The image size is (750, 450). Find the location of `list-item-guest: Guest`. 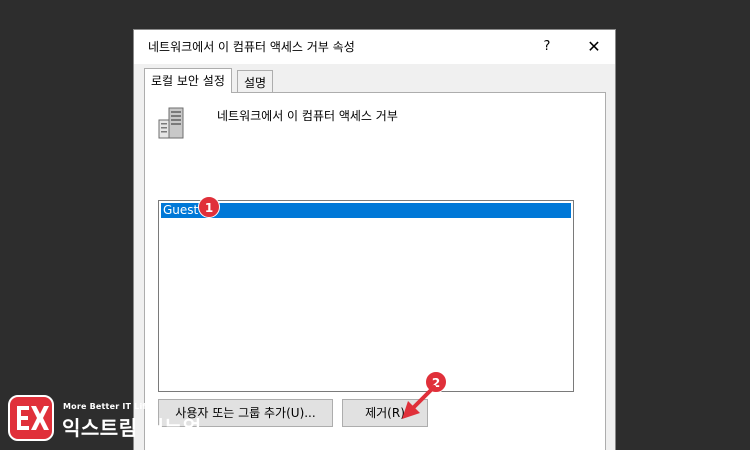

list-item-guest: Guest is located at coordinates (366, 210).